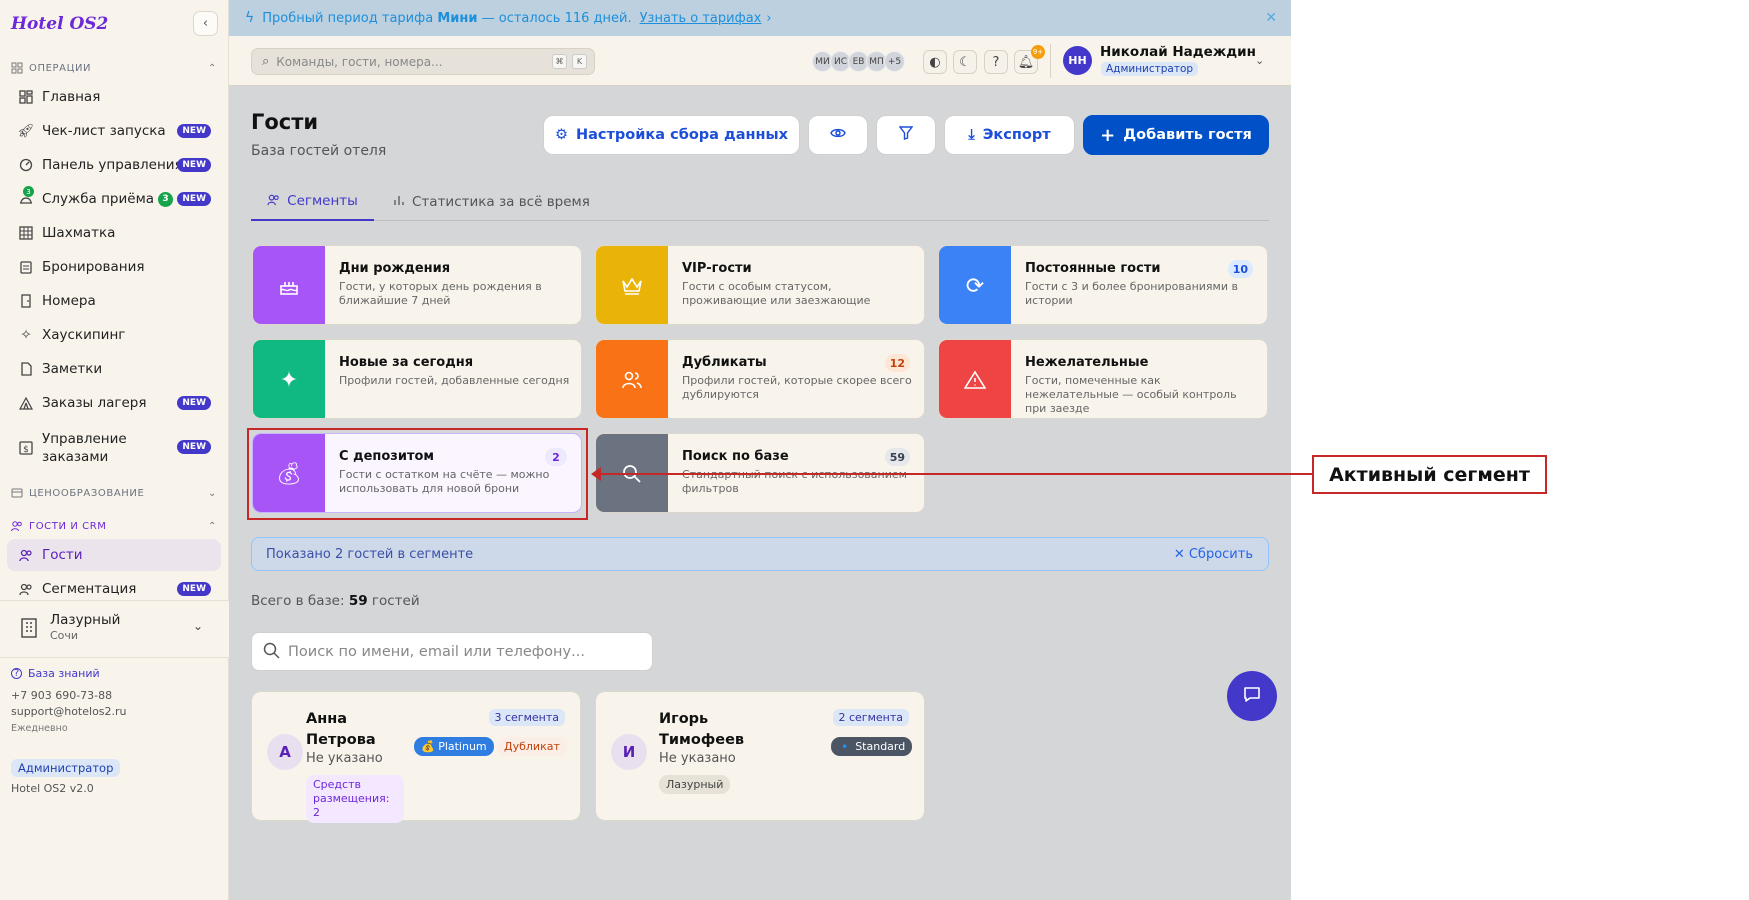 The height and width of the screenshot is (900, 1749). Describe the element at coordinates (965, 62) in the screenshot. I see `theme-button: ☾` at that location.